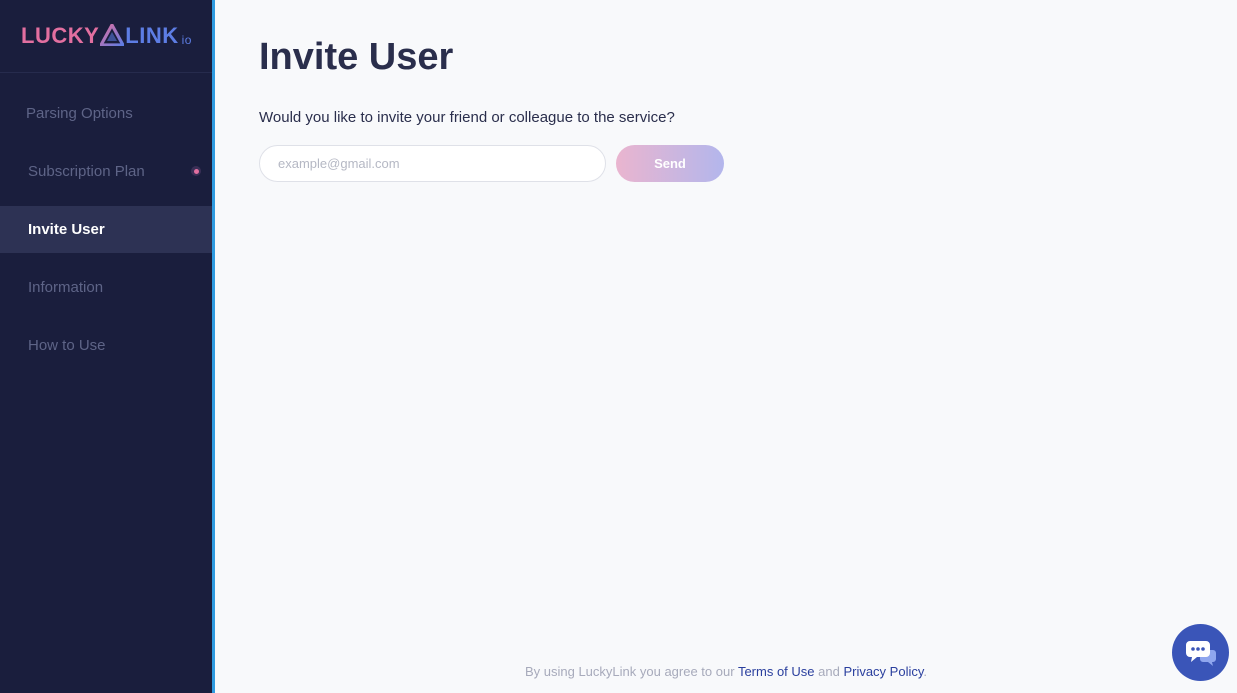 Image resolution: width=1237 pixels, height=693 pixels. I want to click on invite-form: Send, so click(491, 163).